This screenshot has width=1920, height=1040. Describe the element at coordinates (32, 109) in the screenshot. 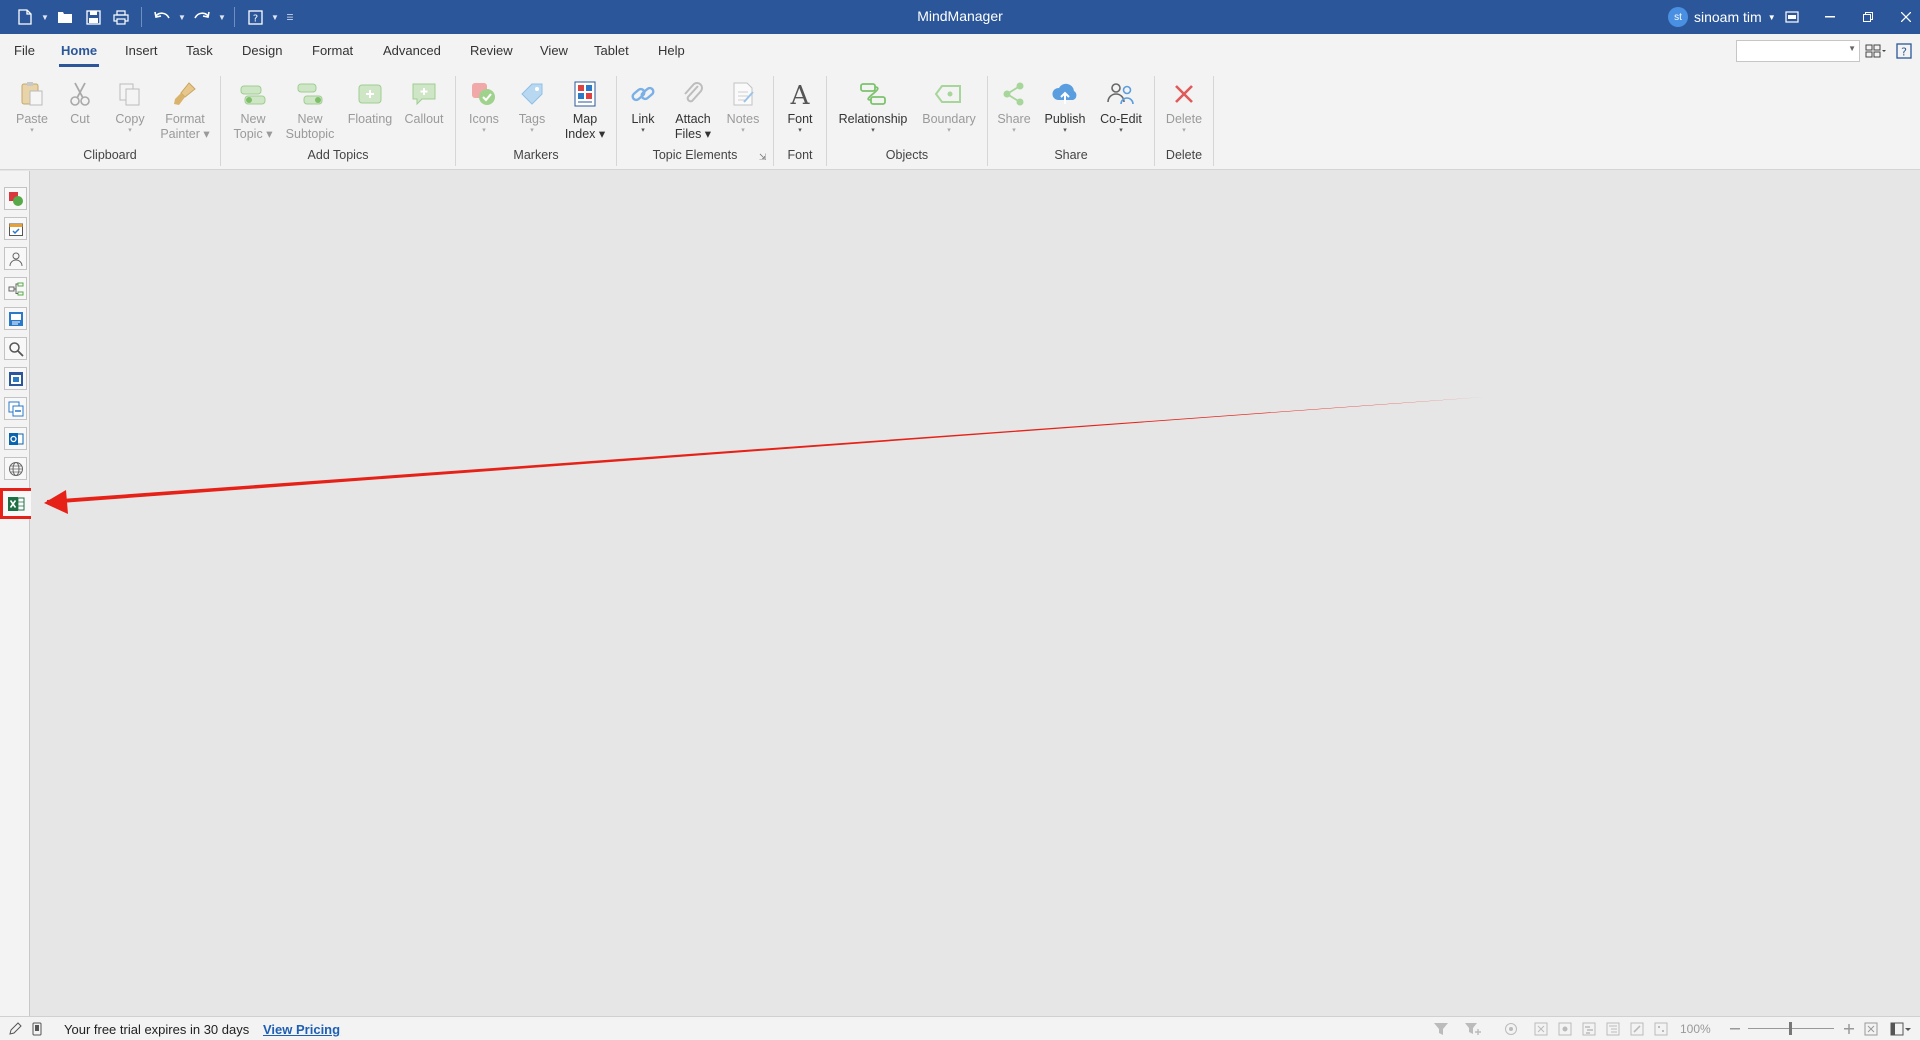

I see `paste-button: Paste ▾` at that location.